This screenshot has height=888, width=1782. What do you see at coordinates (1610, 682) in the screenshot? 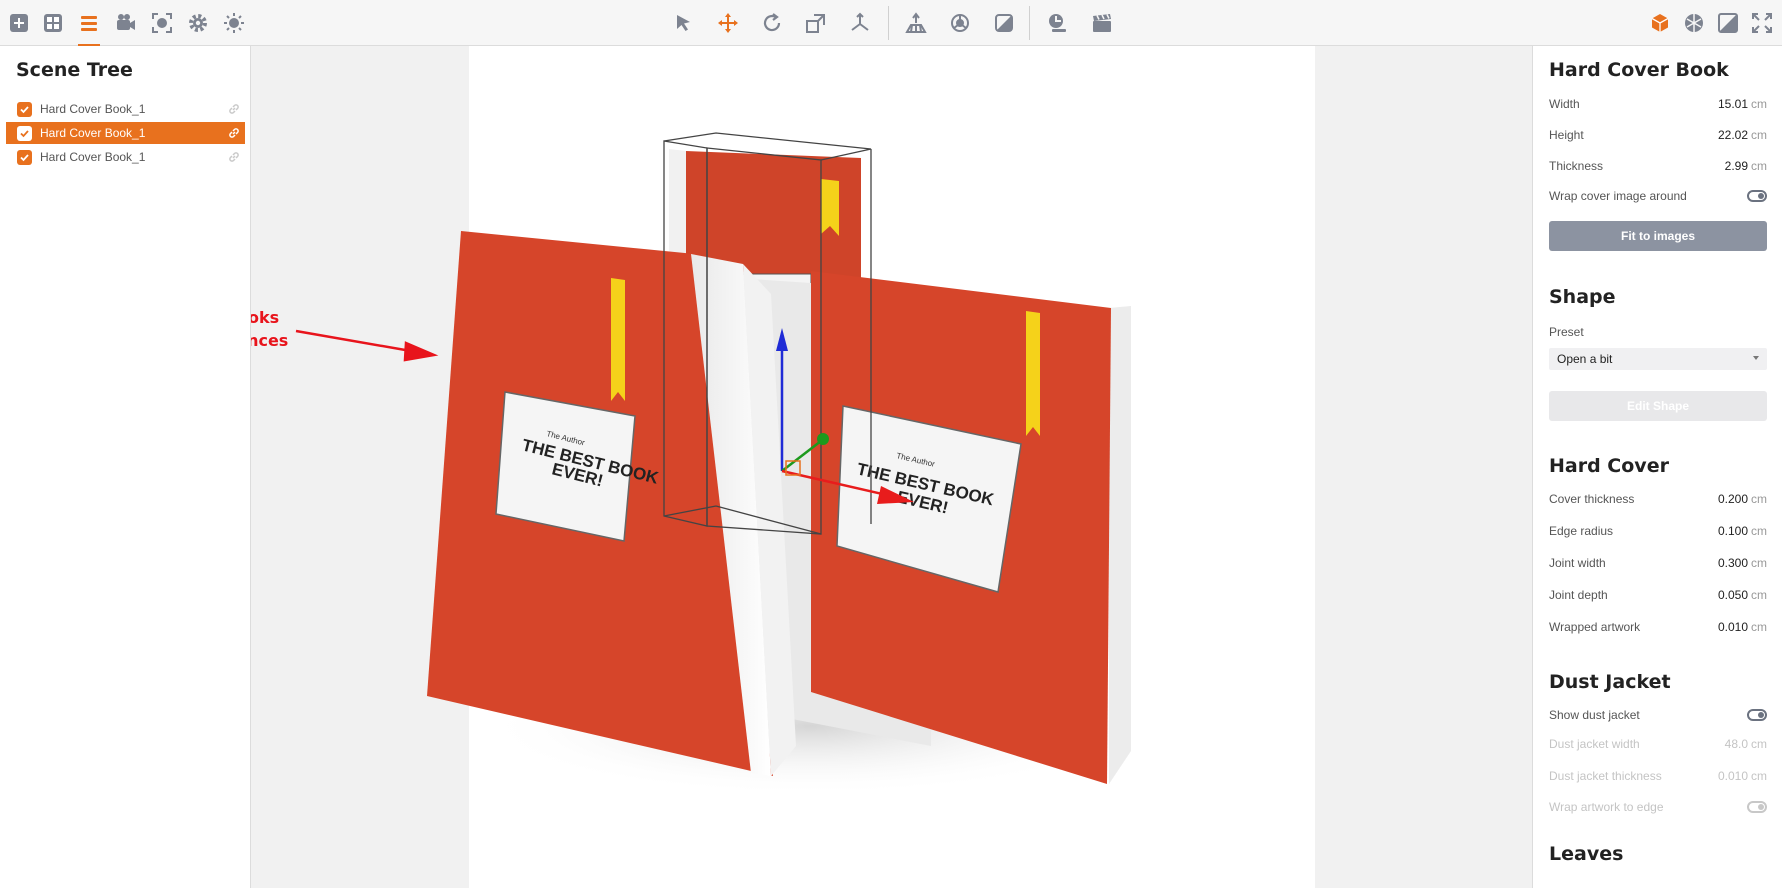
I see `dust-jacket-title: Dust Jacket` at bounding box center [1610, 682].